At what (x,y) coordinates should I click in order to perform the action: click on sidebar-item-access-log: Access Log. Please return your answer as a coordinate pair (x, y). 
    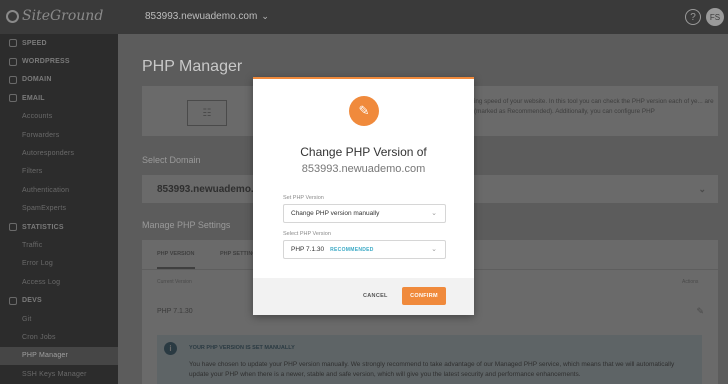
    Looking at the image, I should click on (59, 282).